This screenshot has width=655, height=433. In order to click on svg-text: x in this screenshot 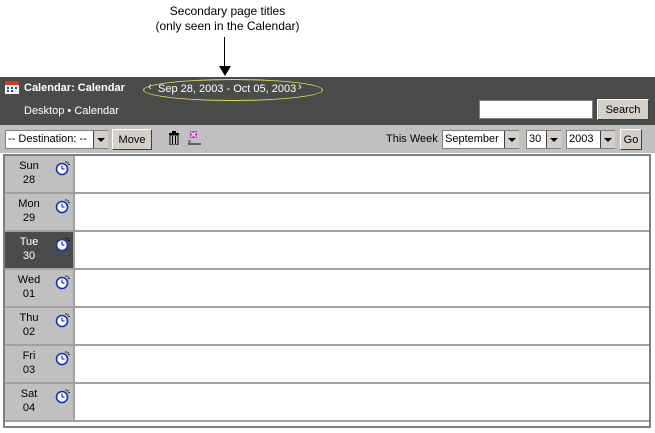, I will do `click(189, 142)`.